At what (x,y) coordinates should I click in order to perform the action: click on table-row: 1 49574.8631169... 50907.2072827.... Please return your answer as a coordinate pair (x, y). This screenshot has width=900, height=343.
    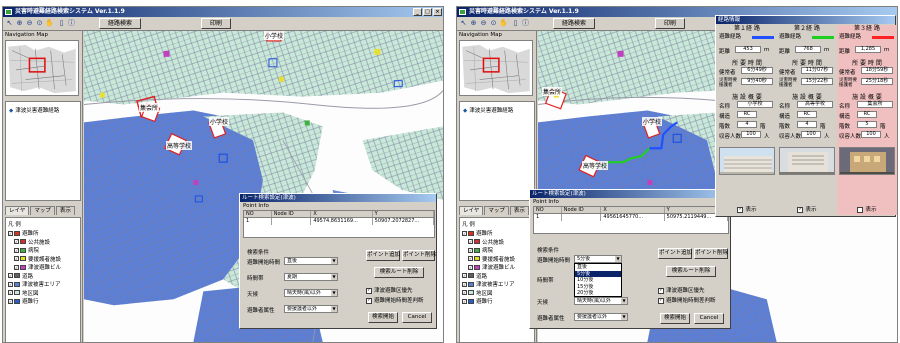
    Looking at the image, I should click on (339, 221).